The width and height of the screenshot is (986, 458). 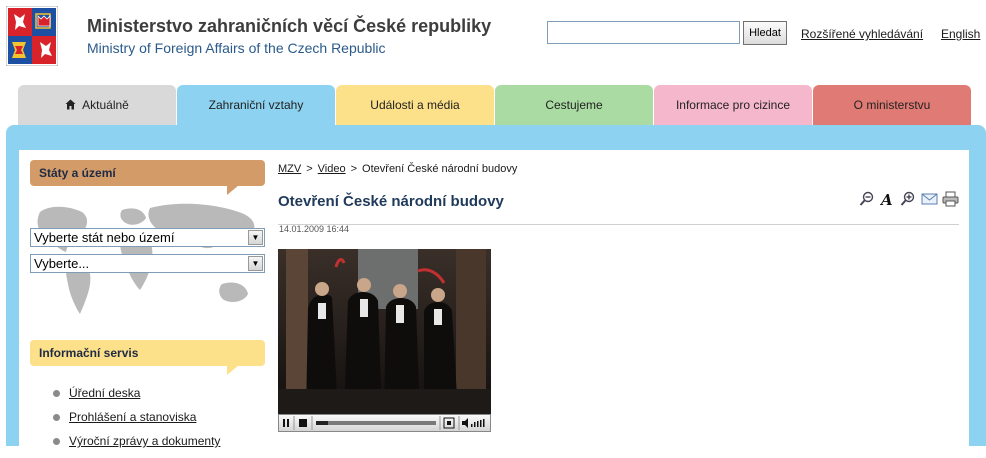 What do you see at coordinates (314, 229) in the screenshot?
I see `publish-date: 14.01.2009 16:44` at bounding box center [314, 229].